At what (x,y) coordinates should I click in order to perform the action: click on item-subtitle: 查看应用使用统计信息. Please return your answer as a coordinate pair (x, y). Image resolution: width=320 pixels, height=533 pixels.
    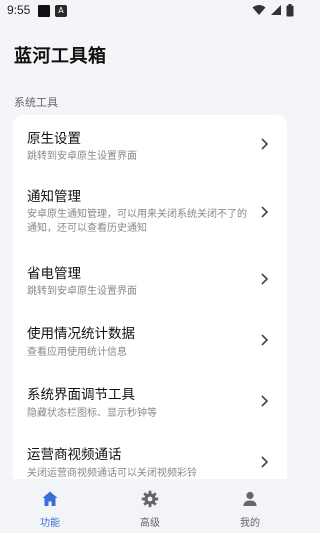
    Looking at the image, I should click on (77, 352).